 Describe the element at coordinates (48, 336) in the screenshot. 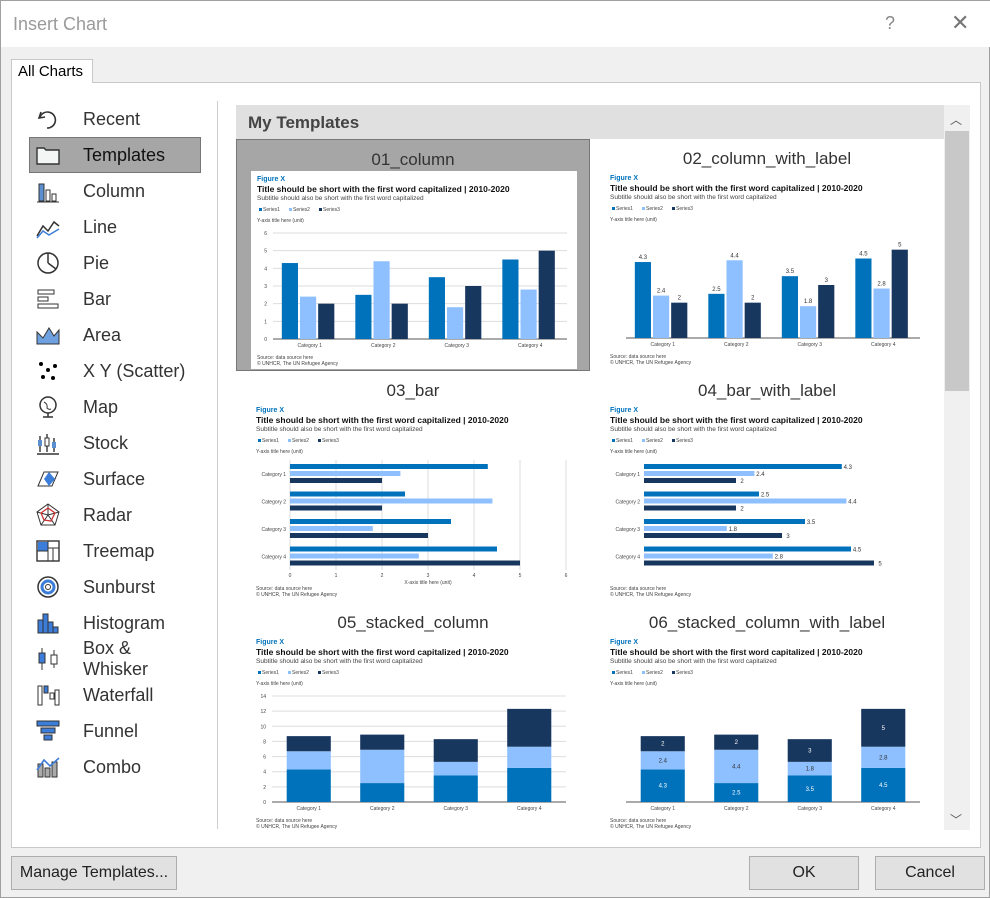

I see `area-chart-icon` at that location.